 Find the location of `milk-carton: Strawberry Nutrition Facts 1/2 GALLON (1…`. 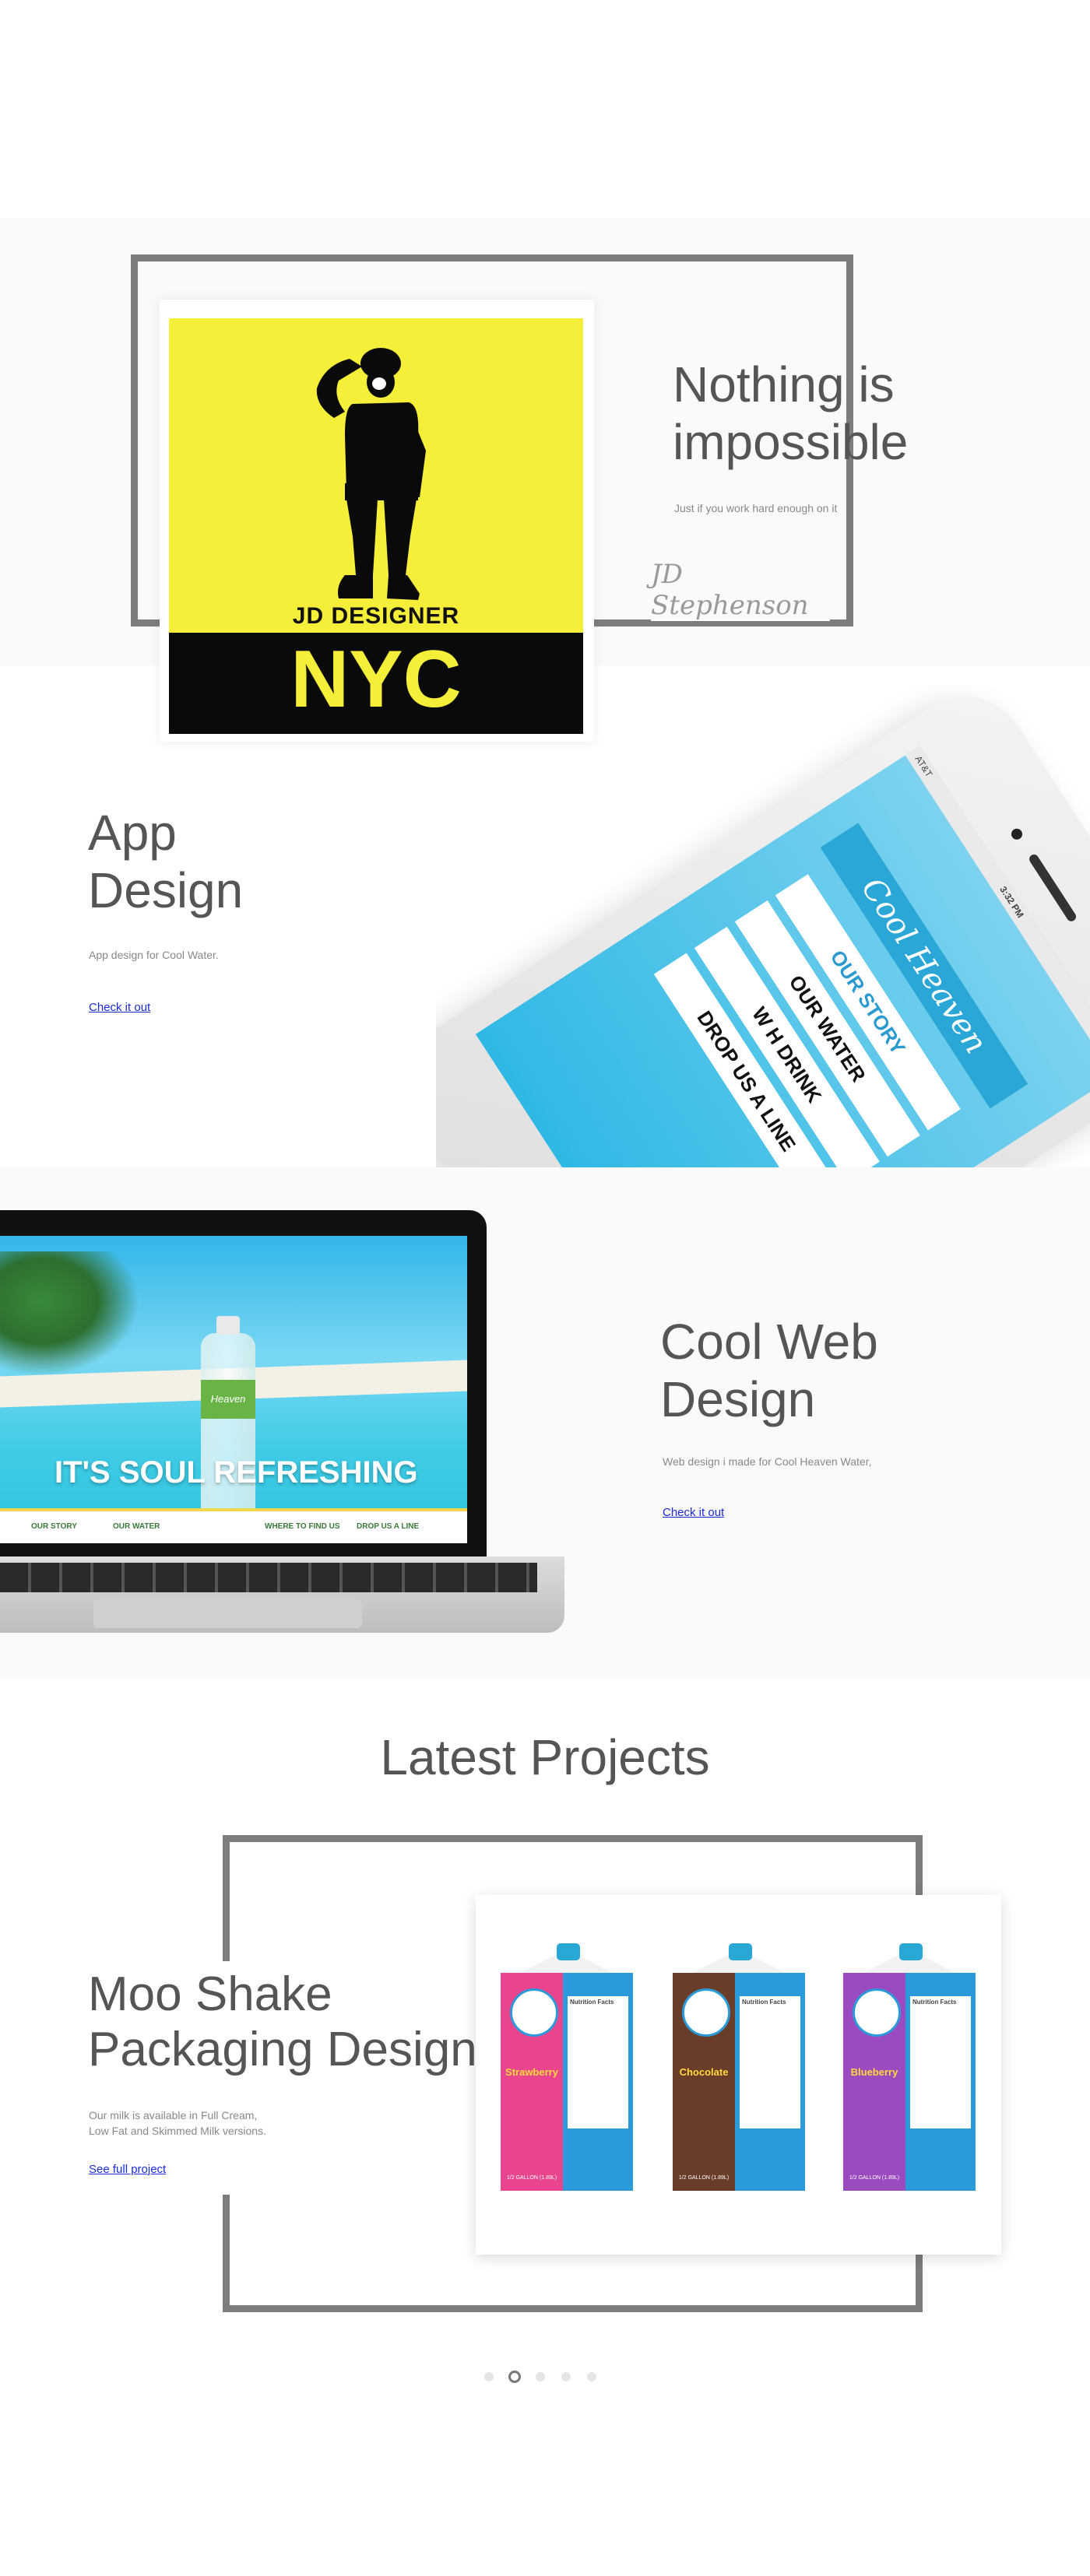

milk-carton: Strawberry Nutrition Facts 1/2 GALLON (1… is located at coordinates (567, 2067).